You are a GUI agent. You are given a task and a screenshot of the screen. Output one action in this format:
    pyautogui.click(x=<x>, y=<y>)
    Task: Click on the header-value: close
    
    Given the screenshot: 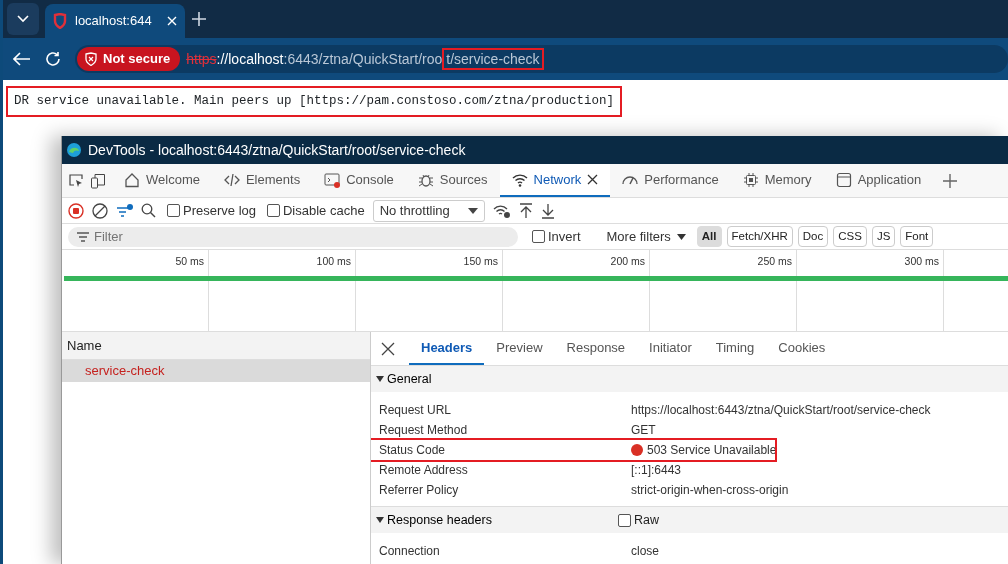 What is the action you would take?
    pyautogui.click(x=645, y=551)
    